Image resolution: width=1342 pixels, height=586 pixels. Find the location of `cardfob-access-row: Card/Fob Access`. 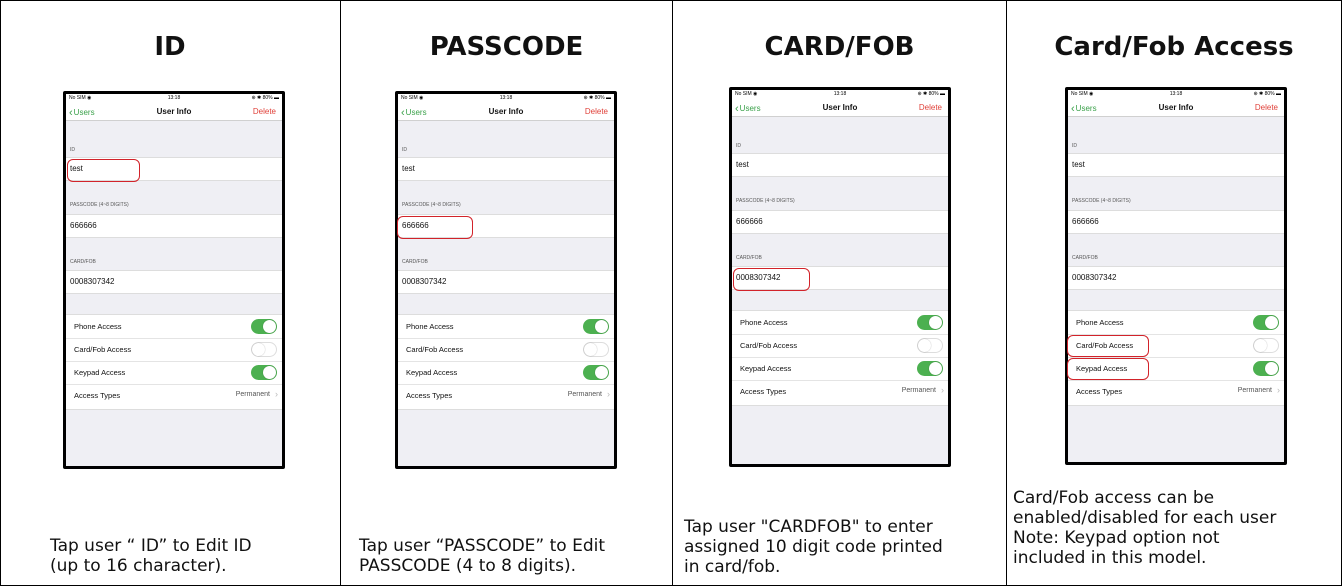

cardfob-access-row: Card/Fob Access is located at coordinates (174, 350).